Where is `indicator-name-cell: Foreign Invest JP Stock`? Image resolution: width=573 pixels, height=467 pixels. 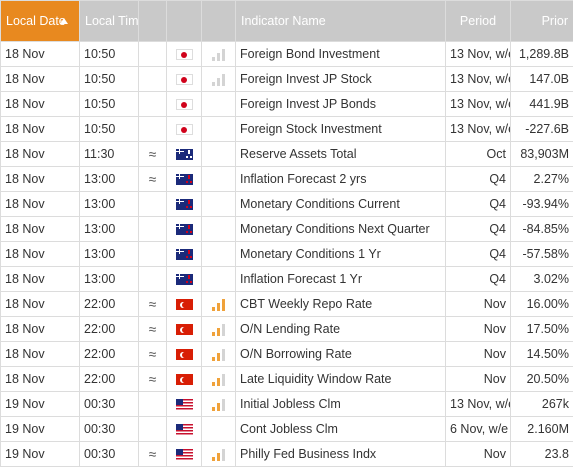 indicator-name-cell: Foreign Invest JP Stock is located at coordinates (340, 79).